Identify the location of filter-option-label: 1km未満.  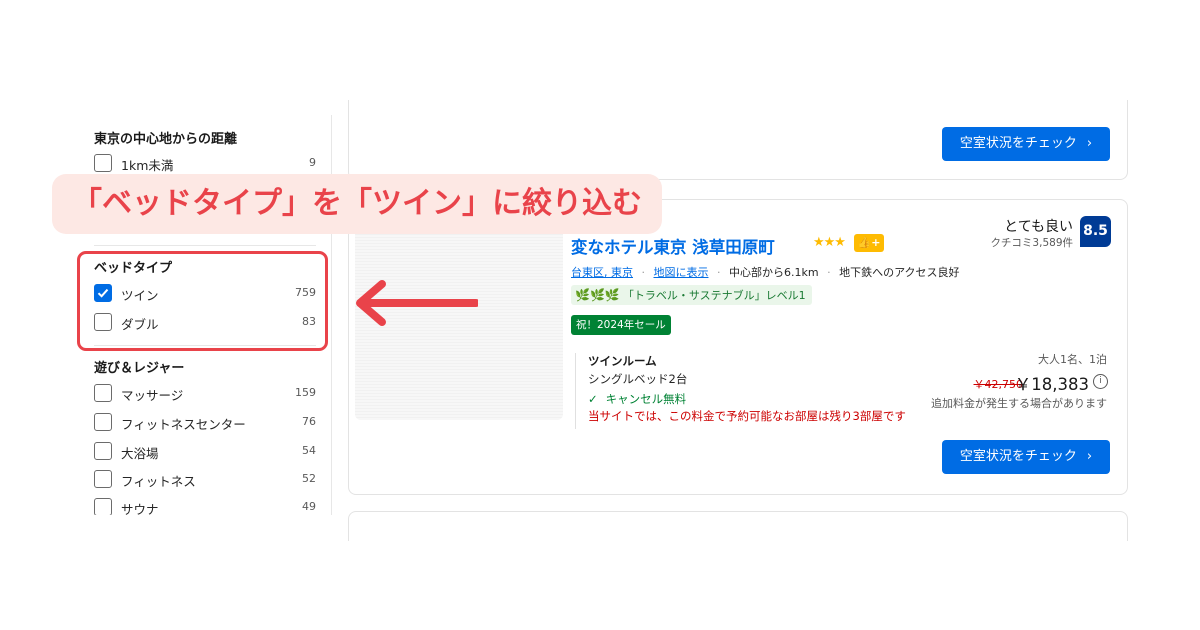
(147, 165).